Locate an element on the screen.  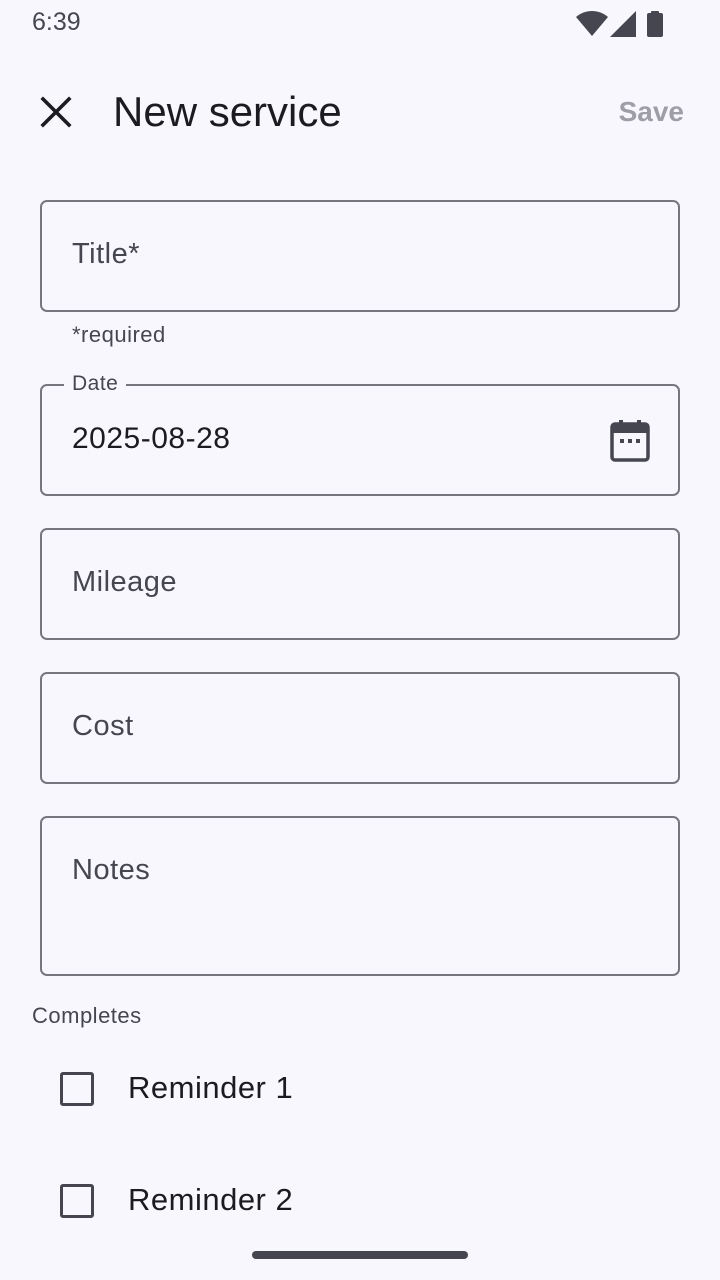
battery-icon is located at coordinates (655, 24).